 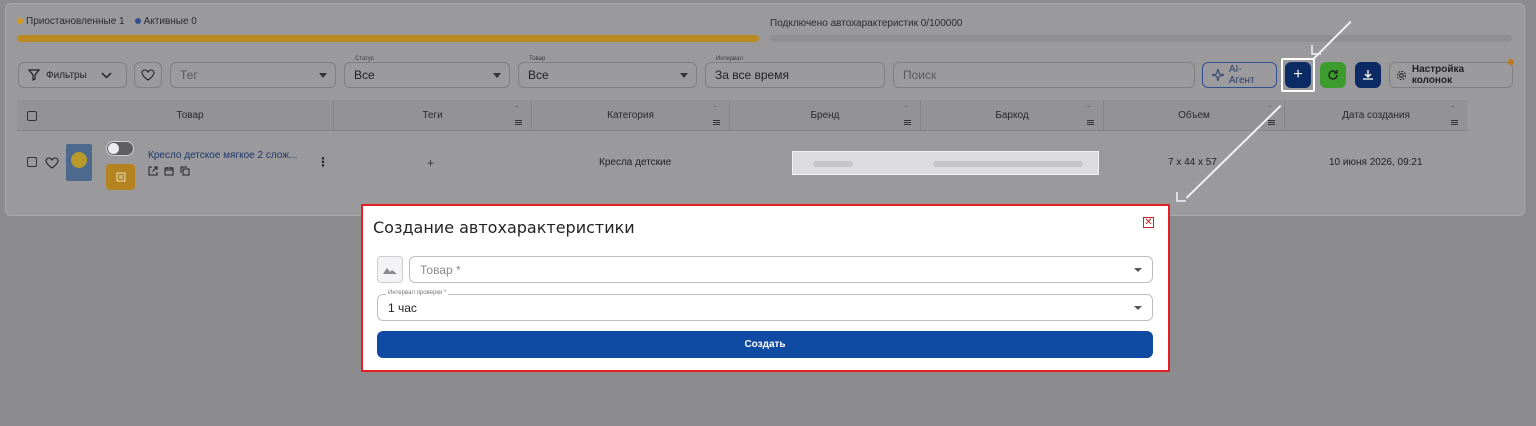 What do you see at coordinates (430, 163) in the screenshot?
I see `add-tag-button: +` at bounding box center [430, 163].